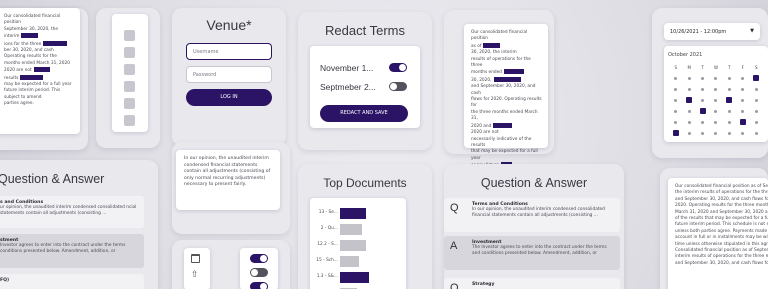  I want to click on doc-line: Our consolidated financial position, so click(499, 36).